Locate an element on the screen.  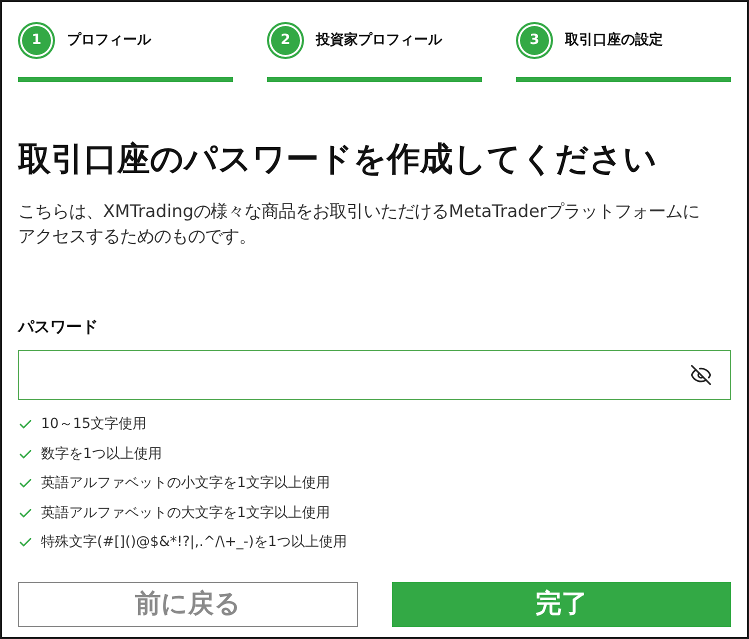
requirement-text: 英語アルファベットの小文字を1文字以上使用 is located at coordinates (185, 484).